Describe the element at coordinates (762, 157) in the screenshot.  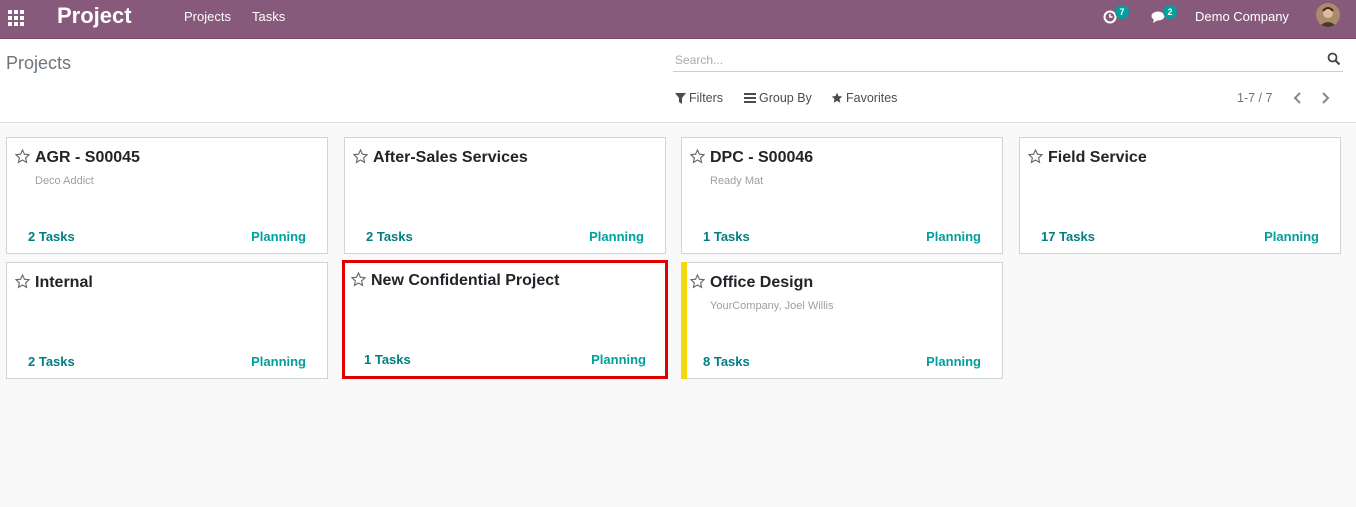
I see `project-name: DPC - S00046` at that location.